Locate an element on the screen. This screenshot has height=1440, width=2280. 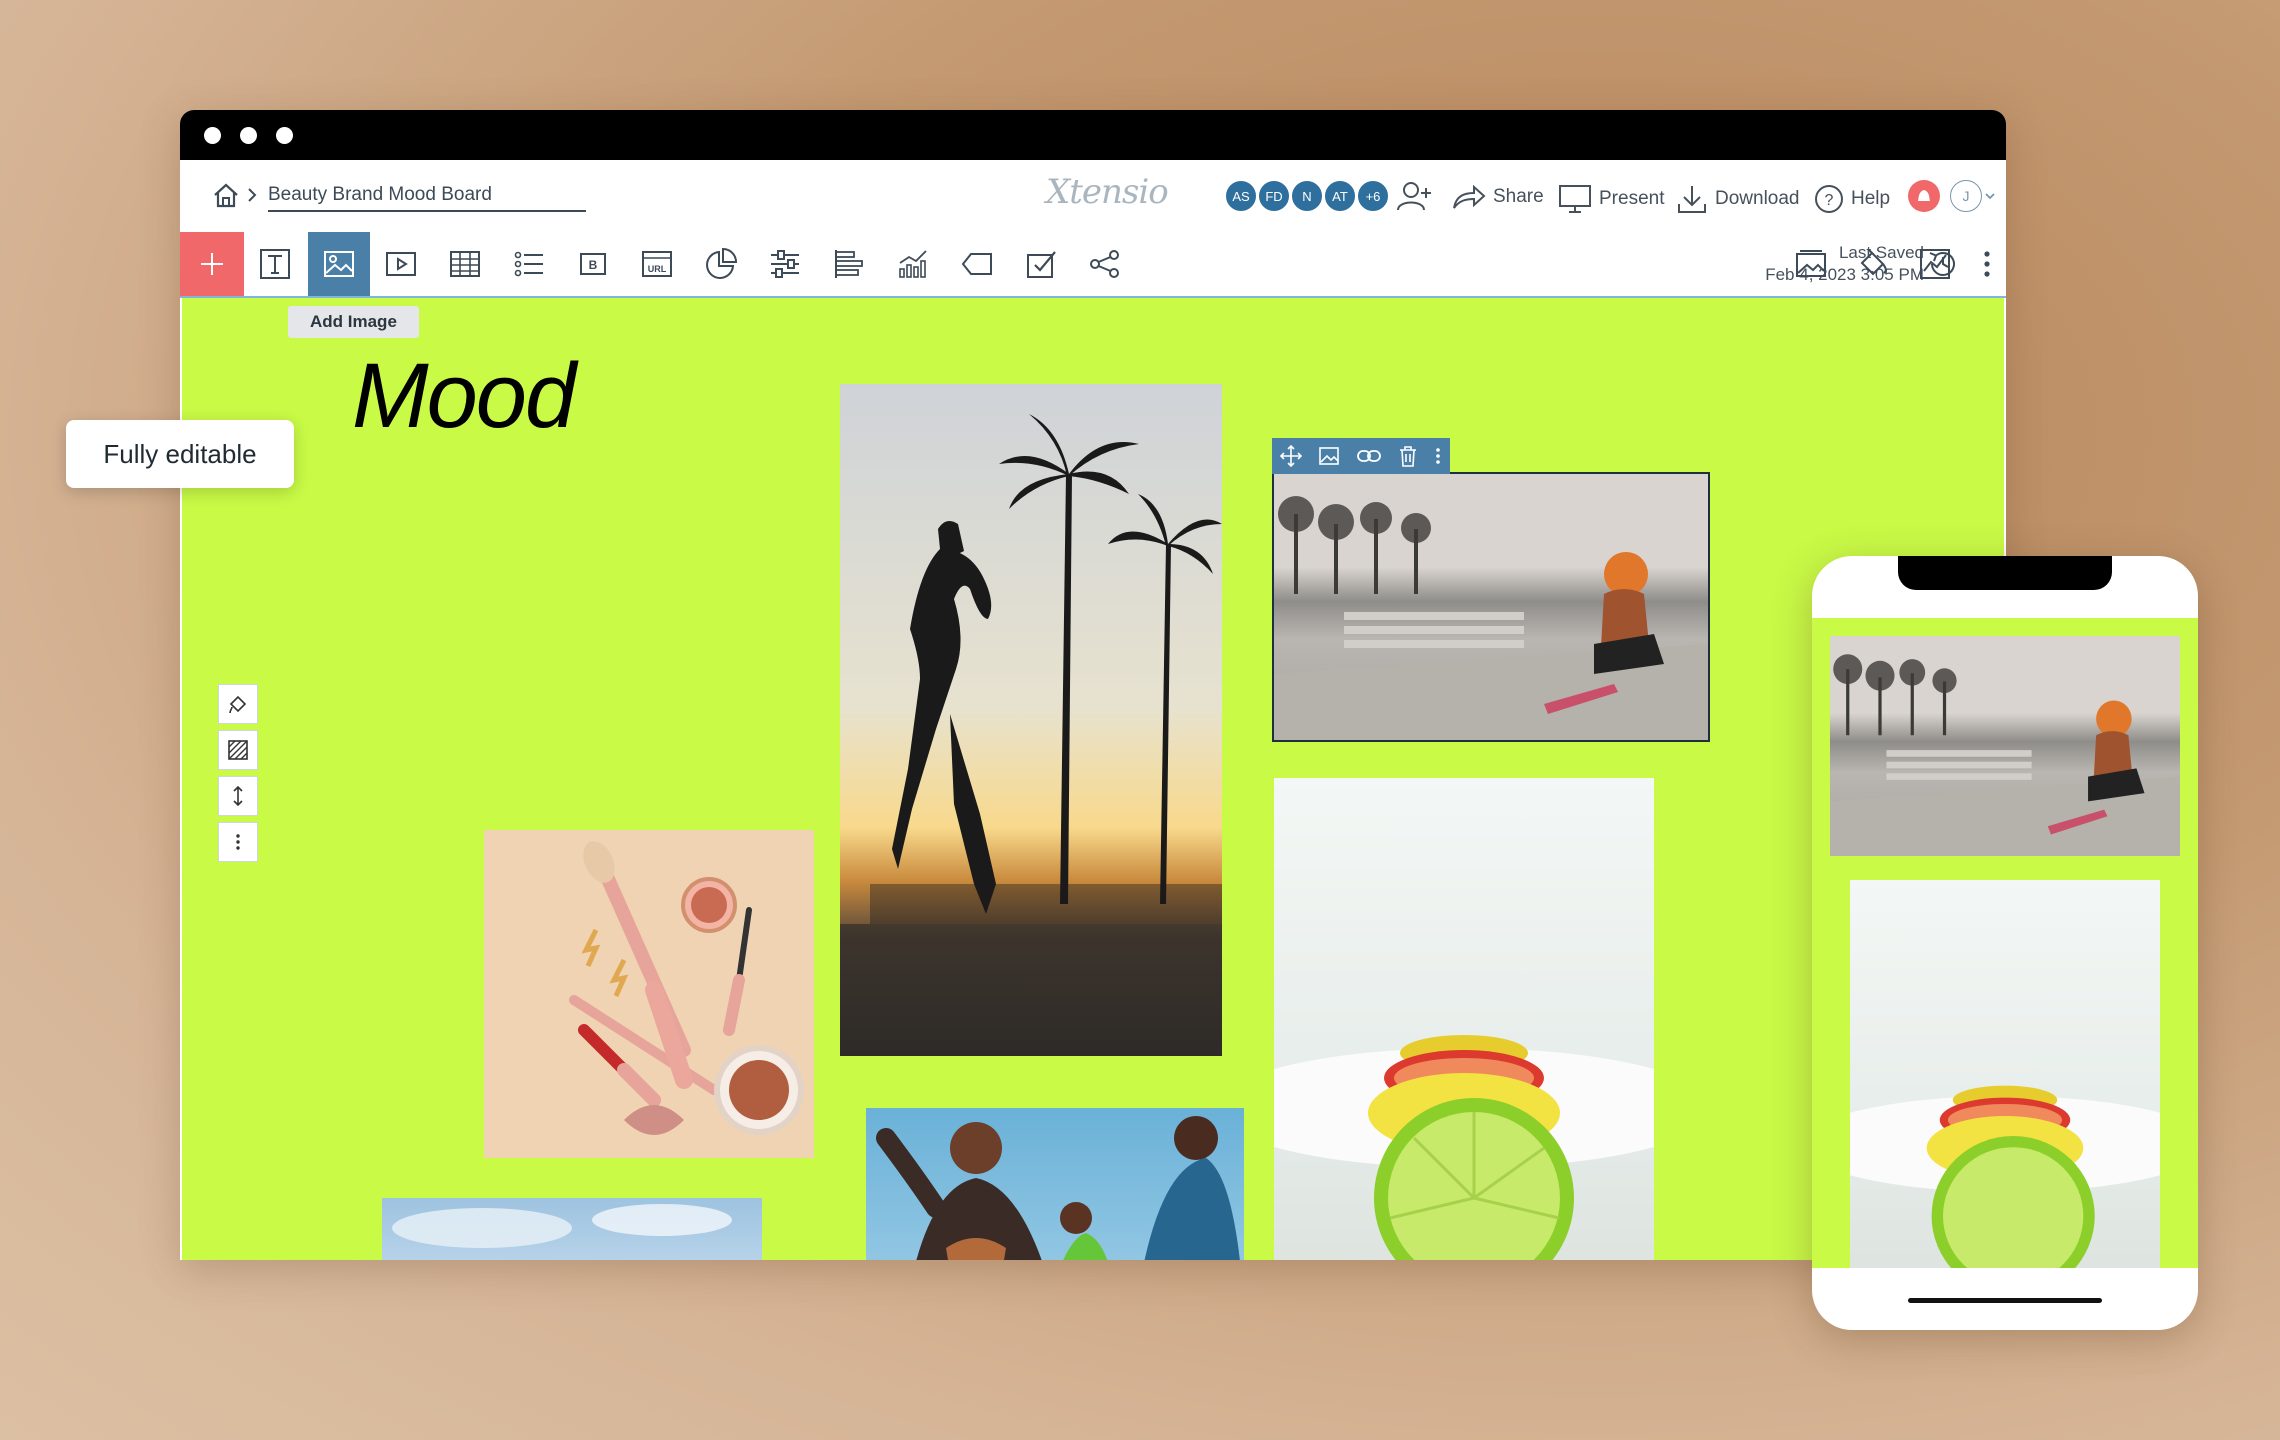
help-label: Help is located at coordinates (1871, 198).